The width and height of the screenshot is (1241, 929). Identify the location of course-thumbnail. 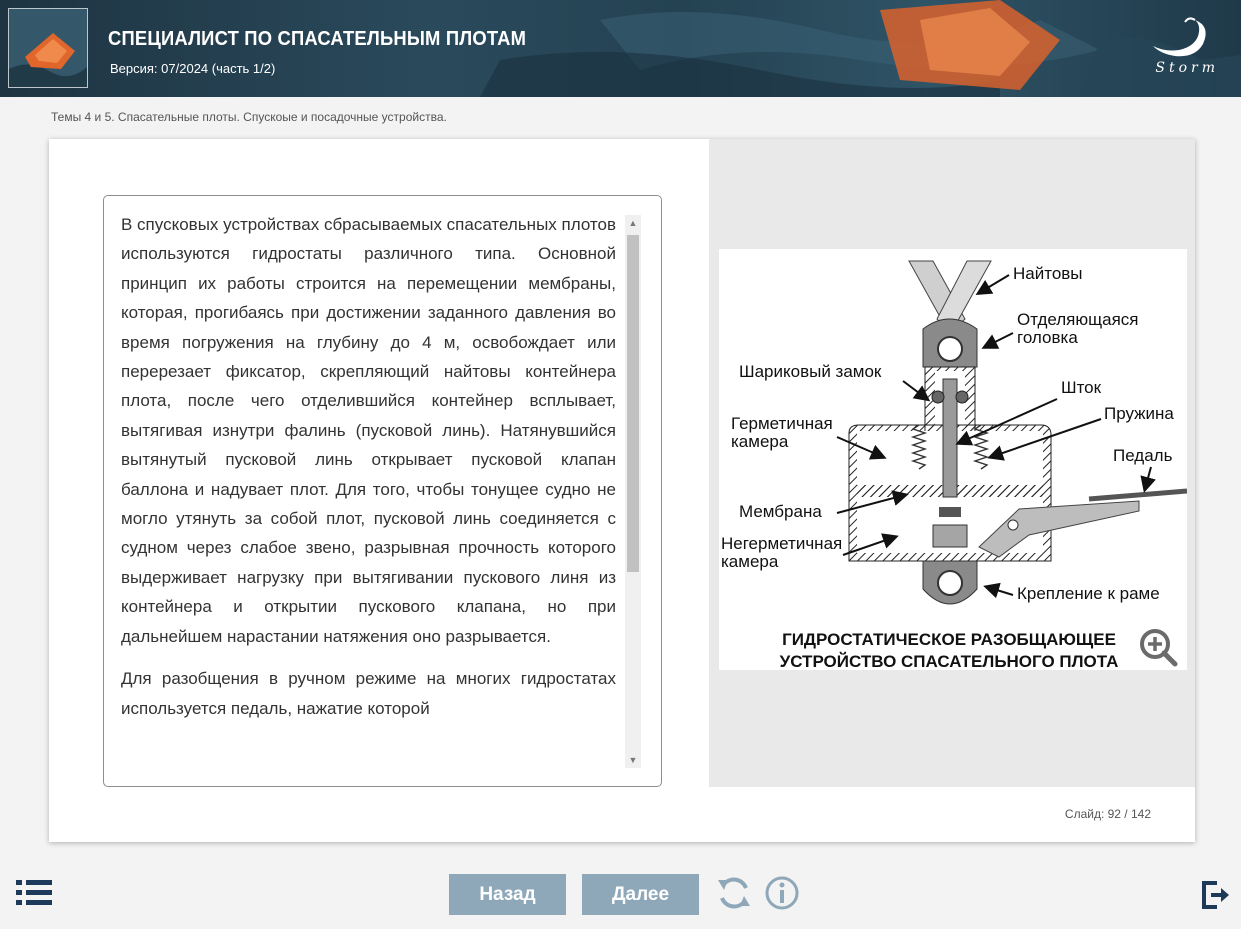
(48, 48).